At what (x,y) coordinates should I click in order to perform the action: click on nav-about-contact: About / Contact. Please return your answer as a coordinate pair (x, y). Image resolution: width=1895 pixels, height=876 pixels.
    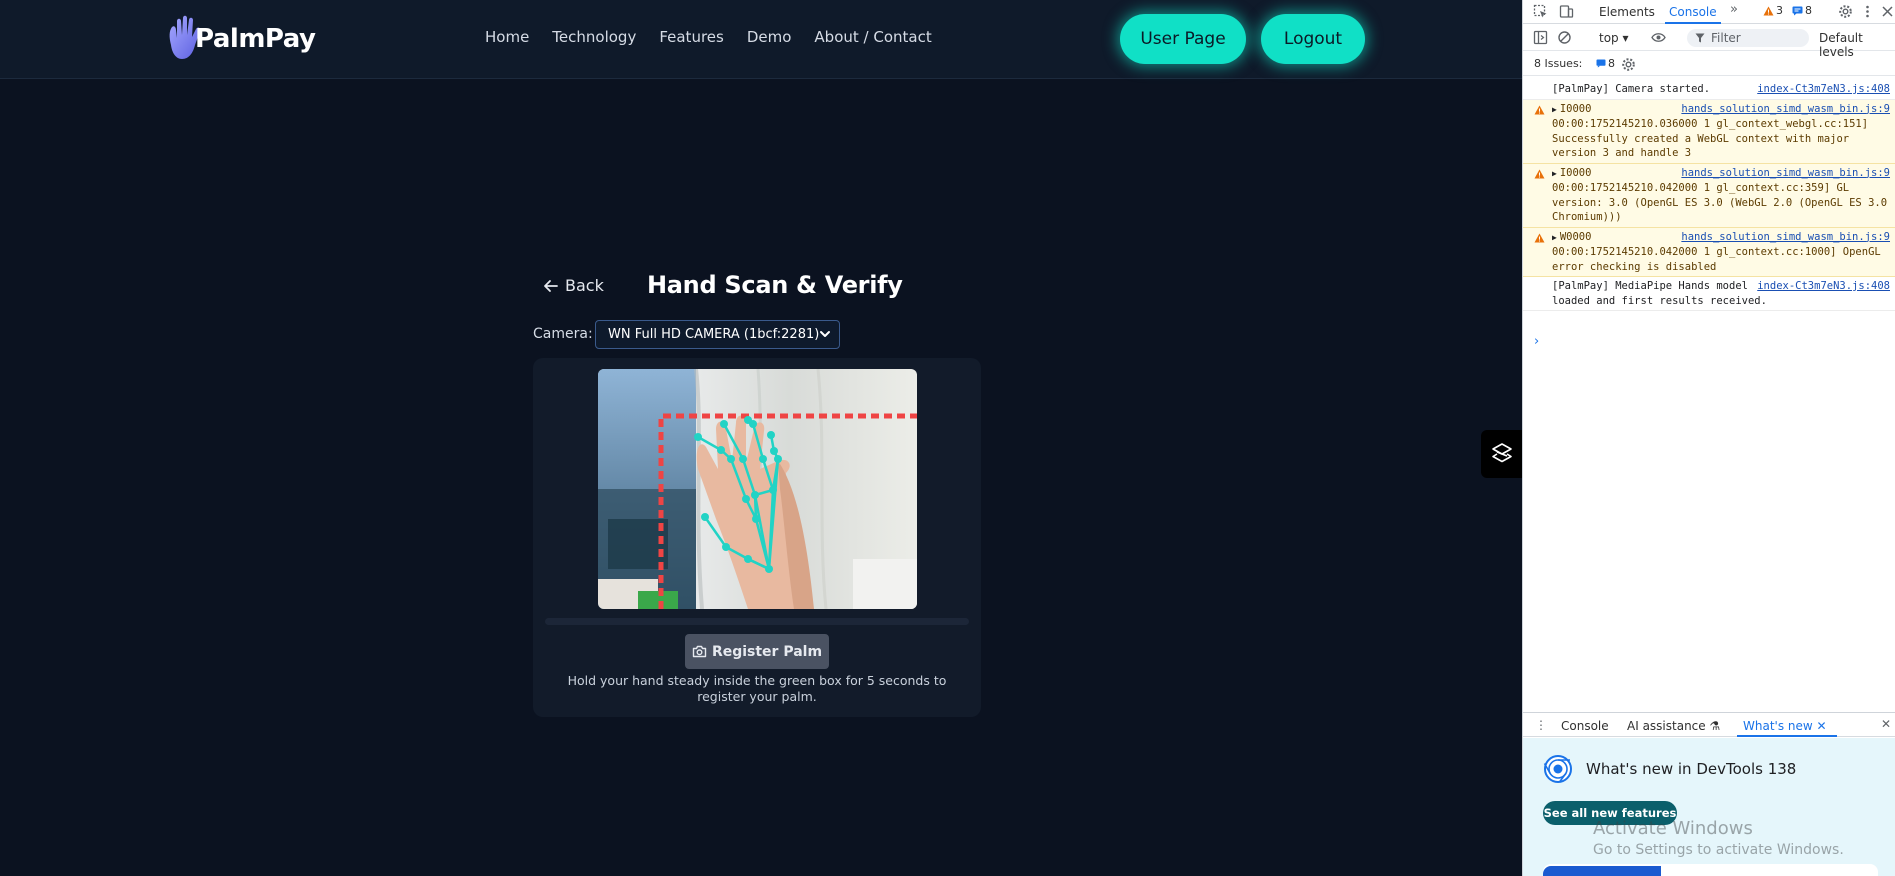
    Looking at the image, I should click on (872, 37).